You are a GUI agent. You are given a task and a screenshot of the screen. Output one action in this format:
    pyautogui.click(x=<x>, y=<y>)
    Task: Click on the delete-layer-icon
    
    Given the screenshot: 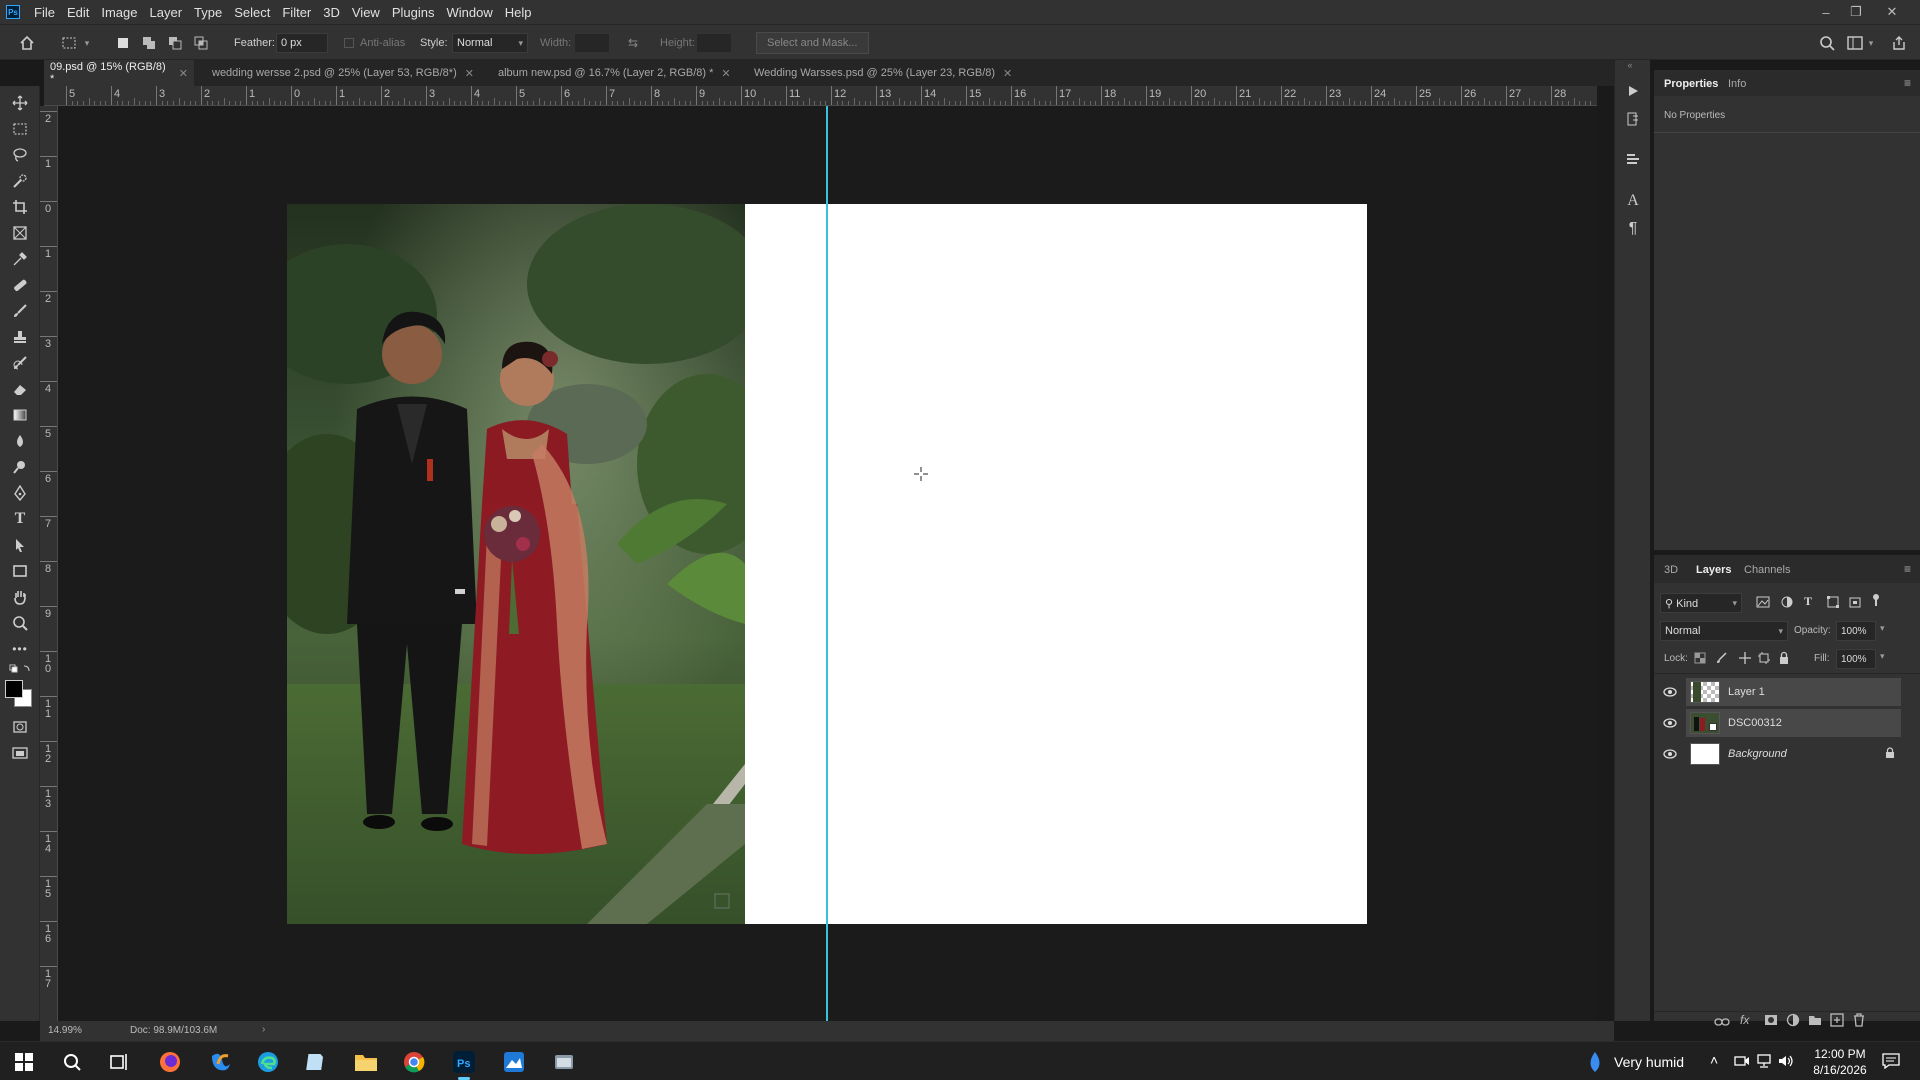 What is the action you would take?
    pyautogui.click(x=1859, y=1021)
    